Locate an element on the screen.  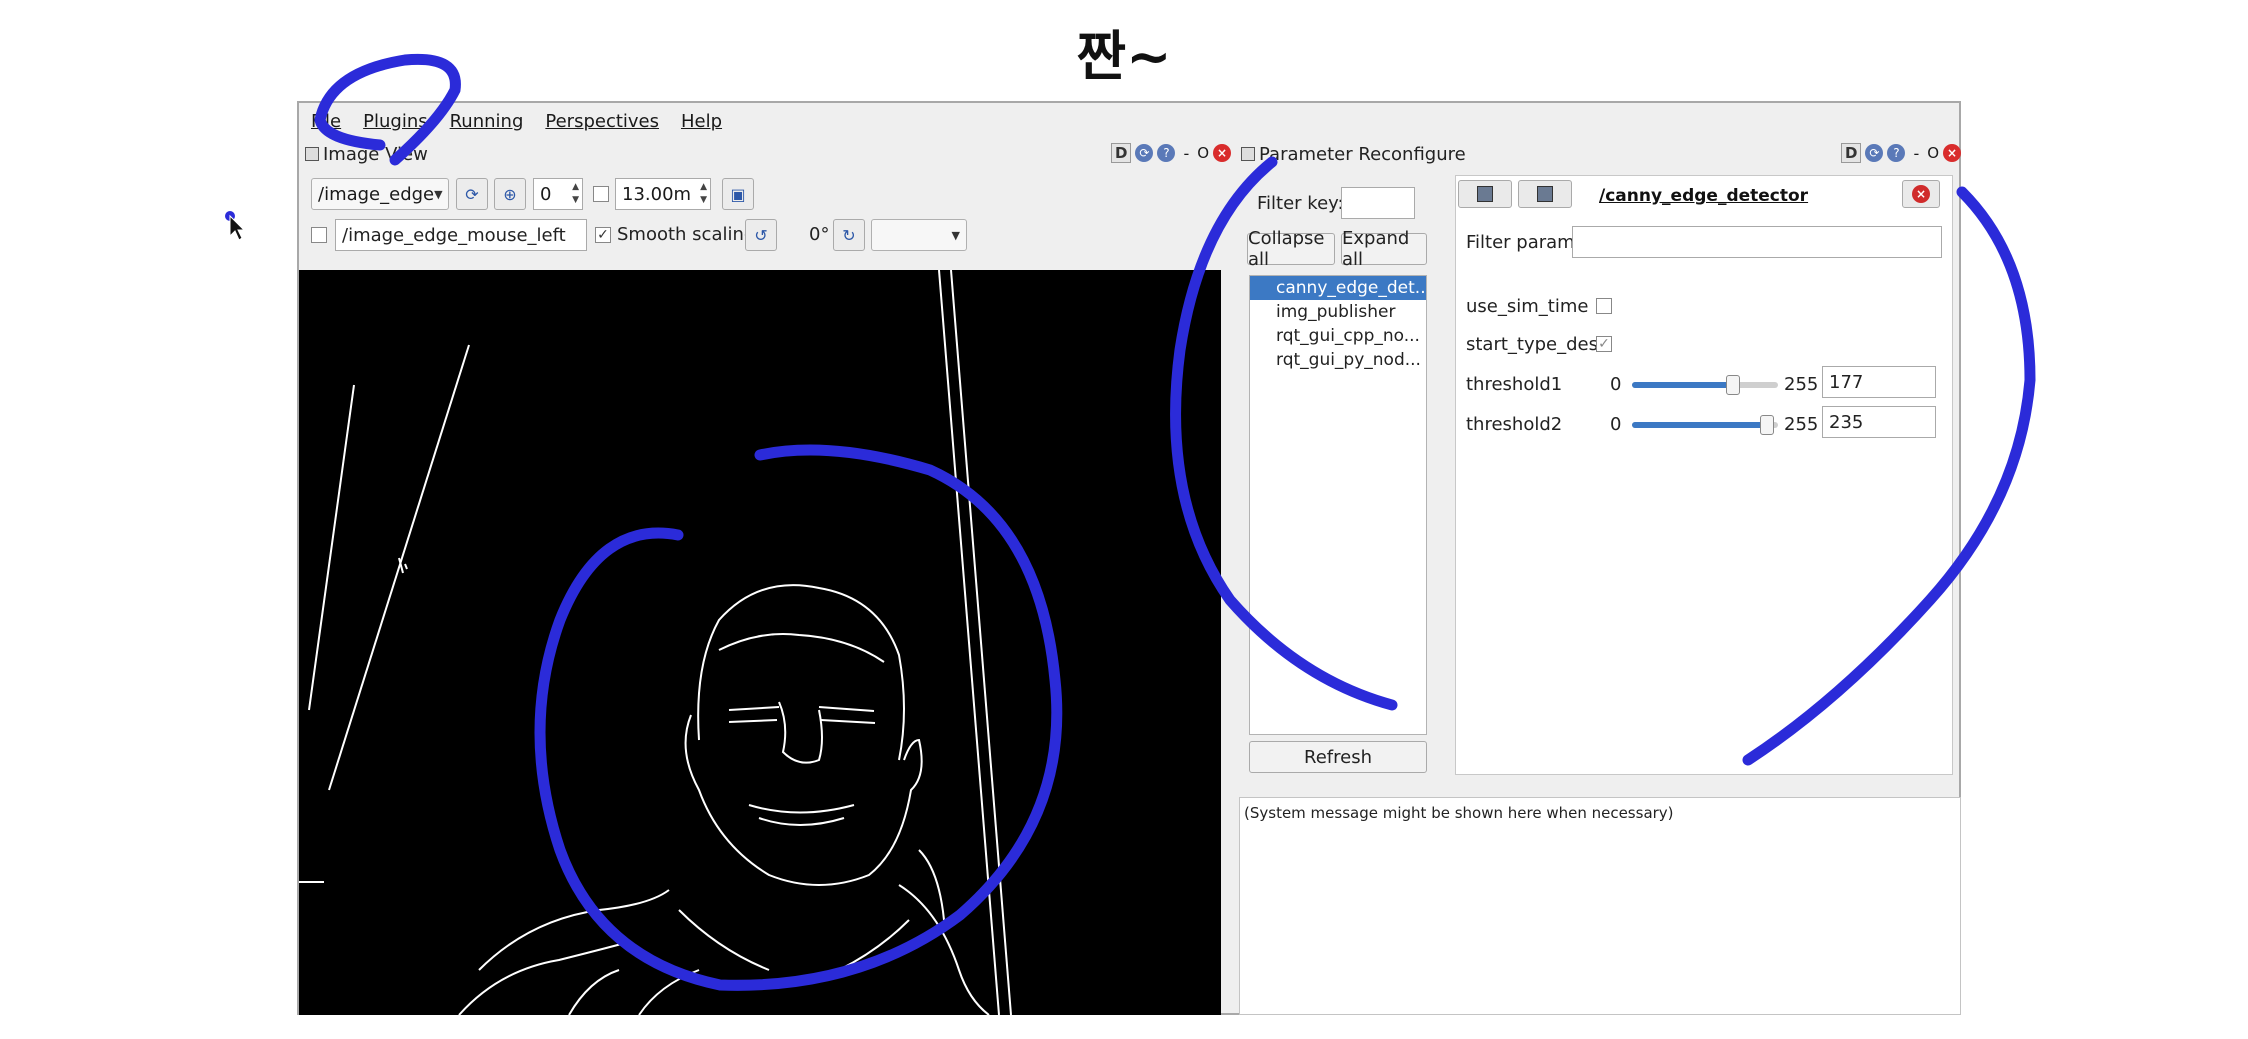
zoom-fit-button: ⊕ is located at coordinates (510, 194).